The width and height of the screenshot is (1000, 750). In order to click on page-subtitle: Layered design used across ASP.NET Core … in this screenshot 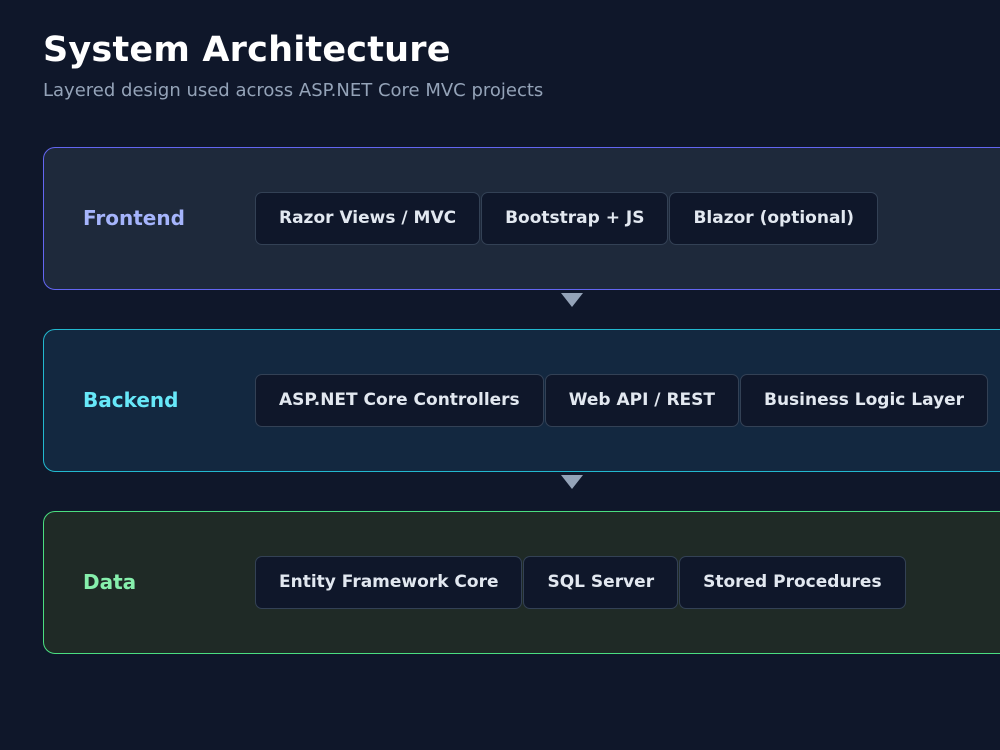, I will do `click(293, 90)`.